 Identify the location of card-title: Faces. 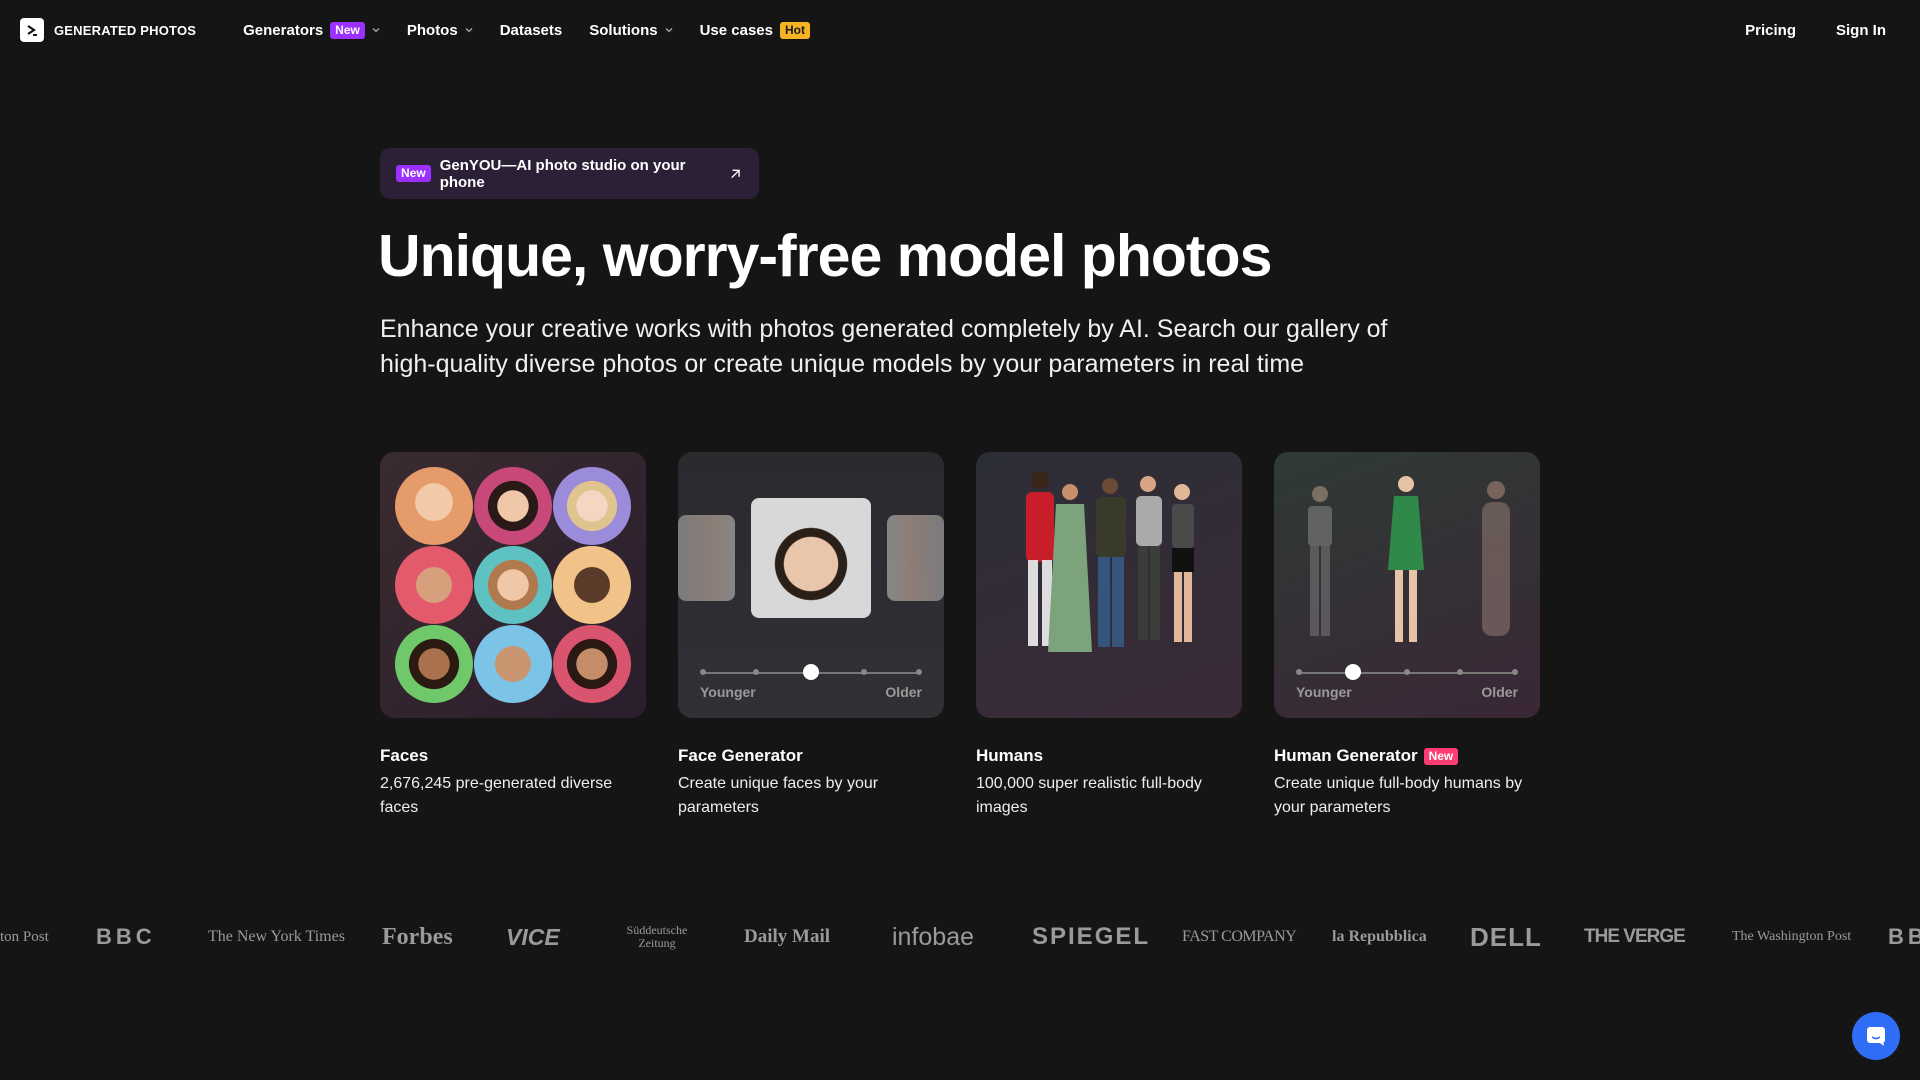
(513, 756).